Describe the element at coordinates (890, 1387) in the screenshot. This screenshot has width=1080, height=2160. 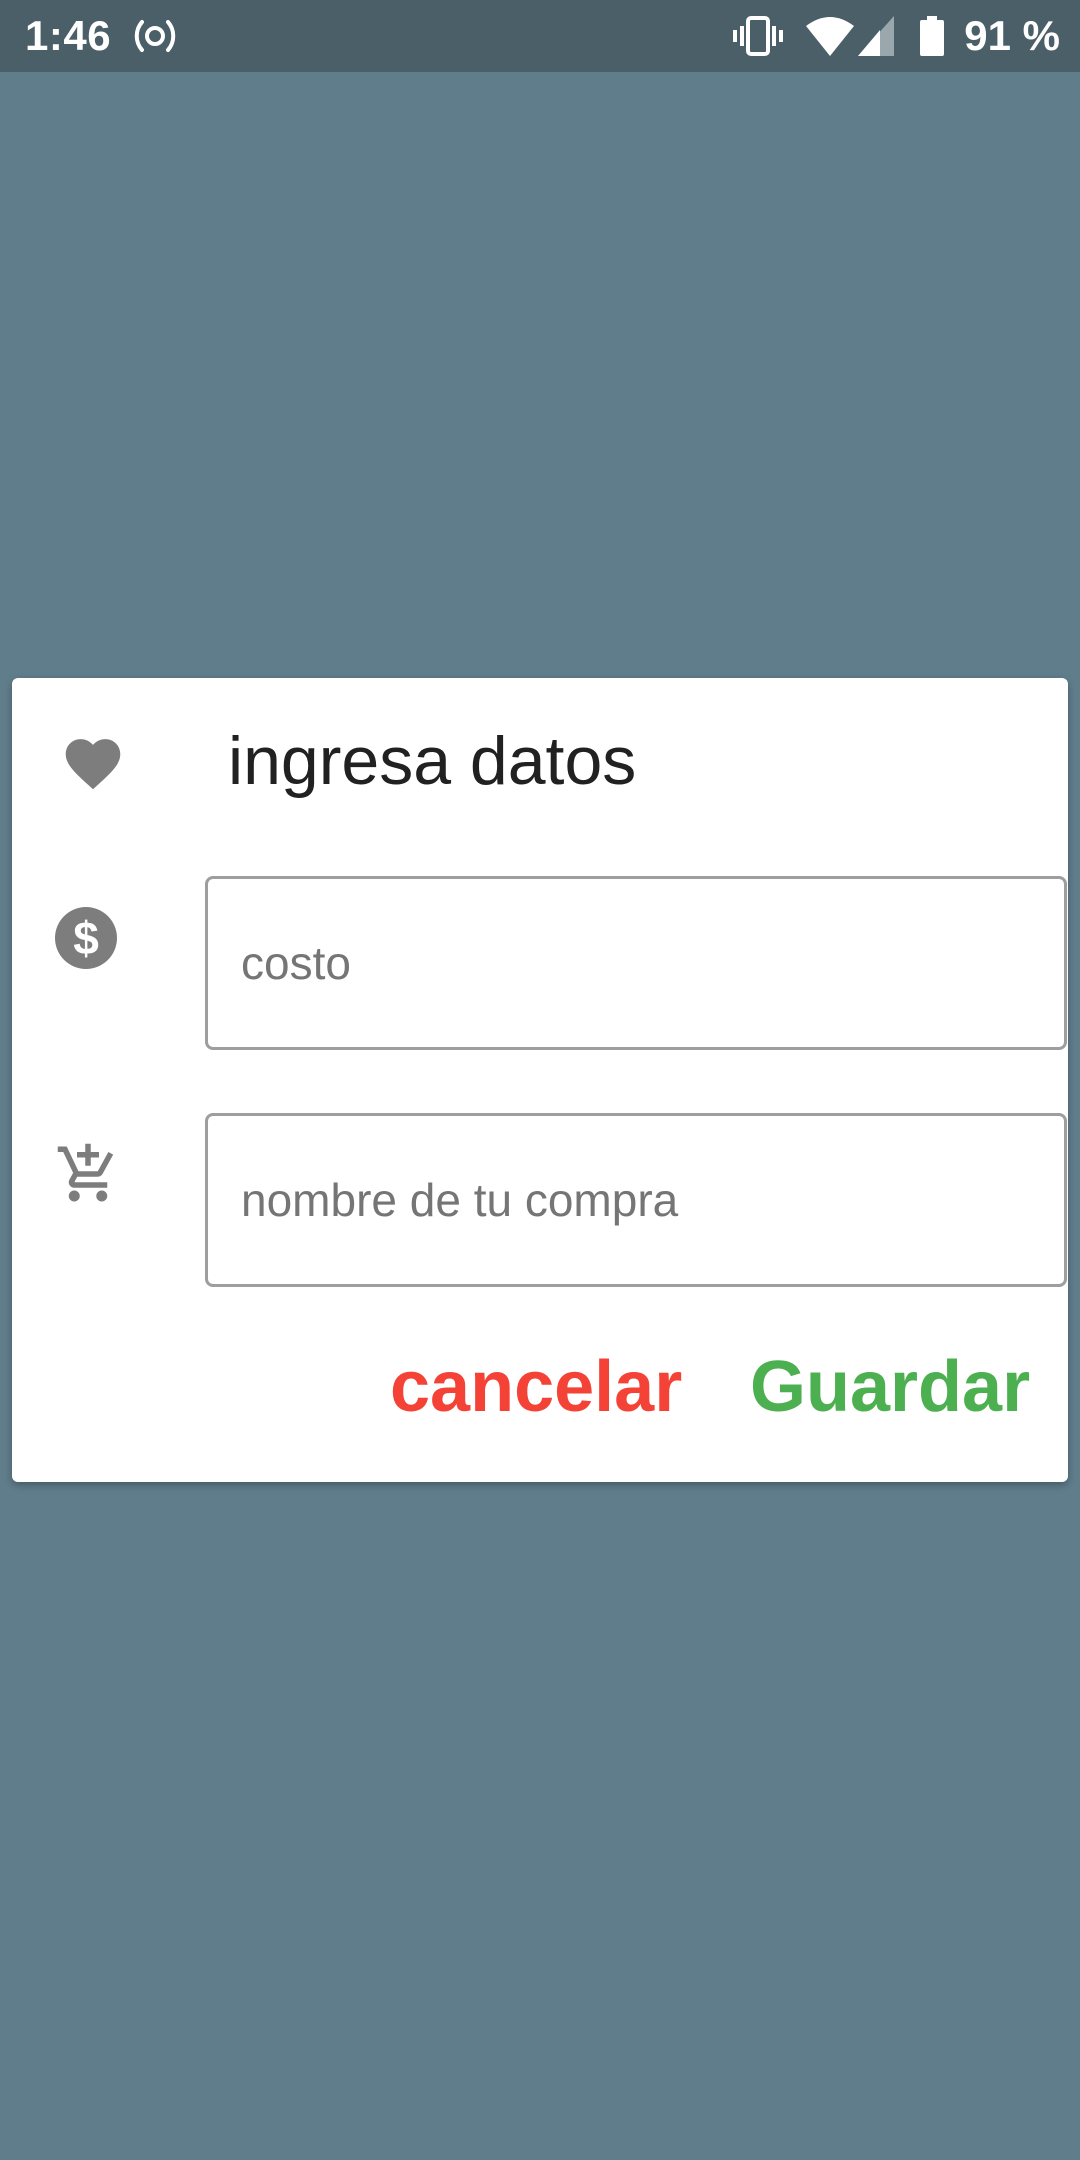
I see `save-button: Guardar` at that location.